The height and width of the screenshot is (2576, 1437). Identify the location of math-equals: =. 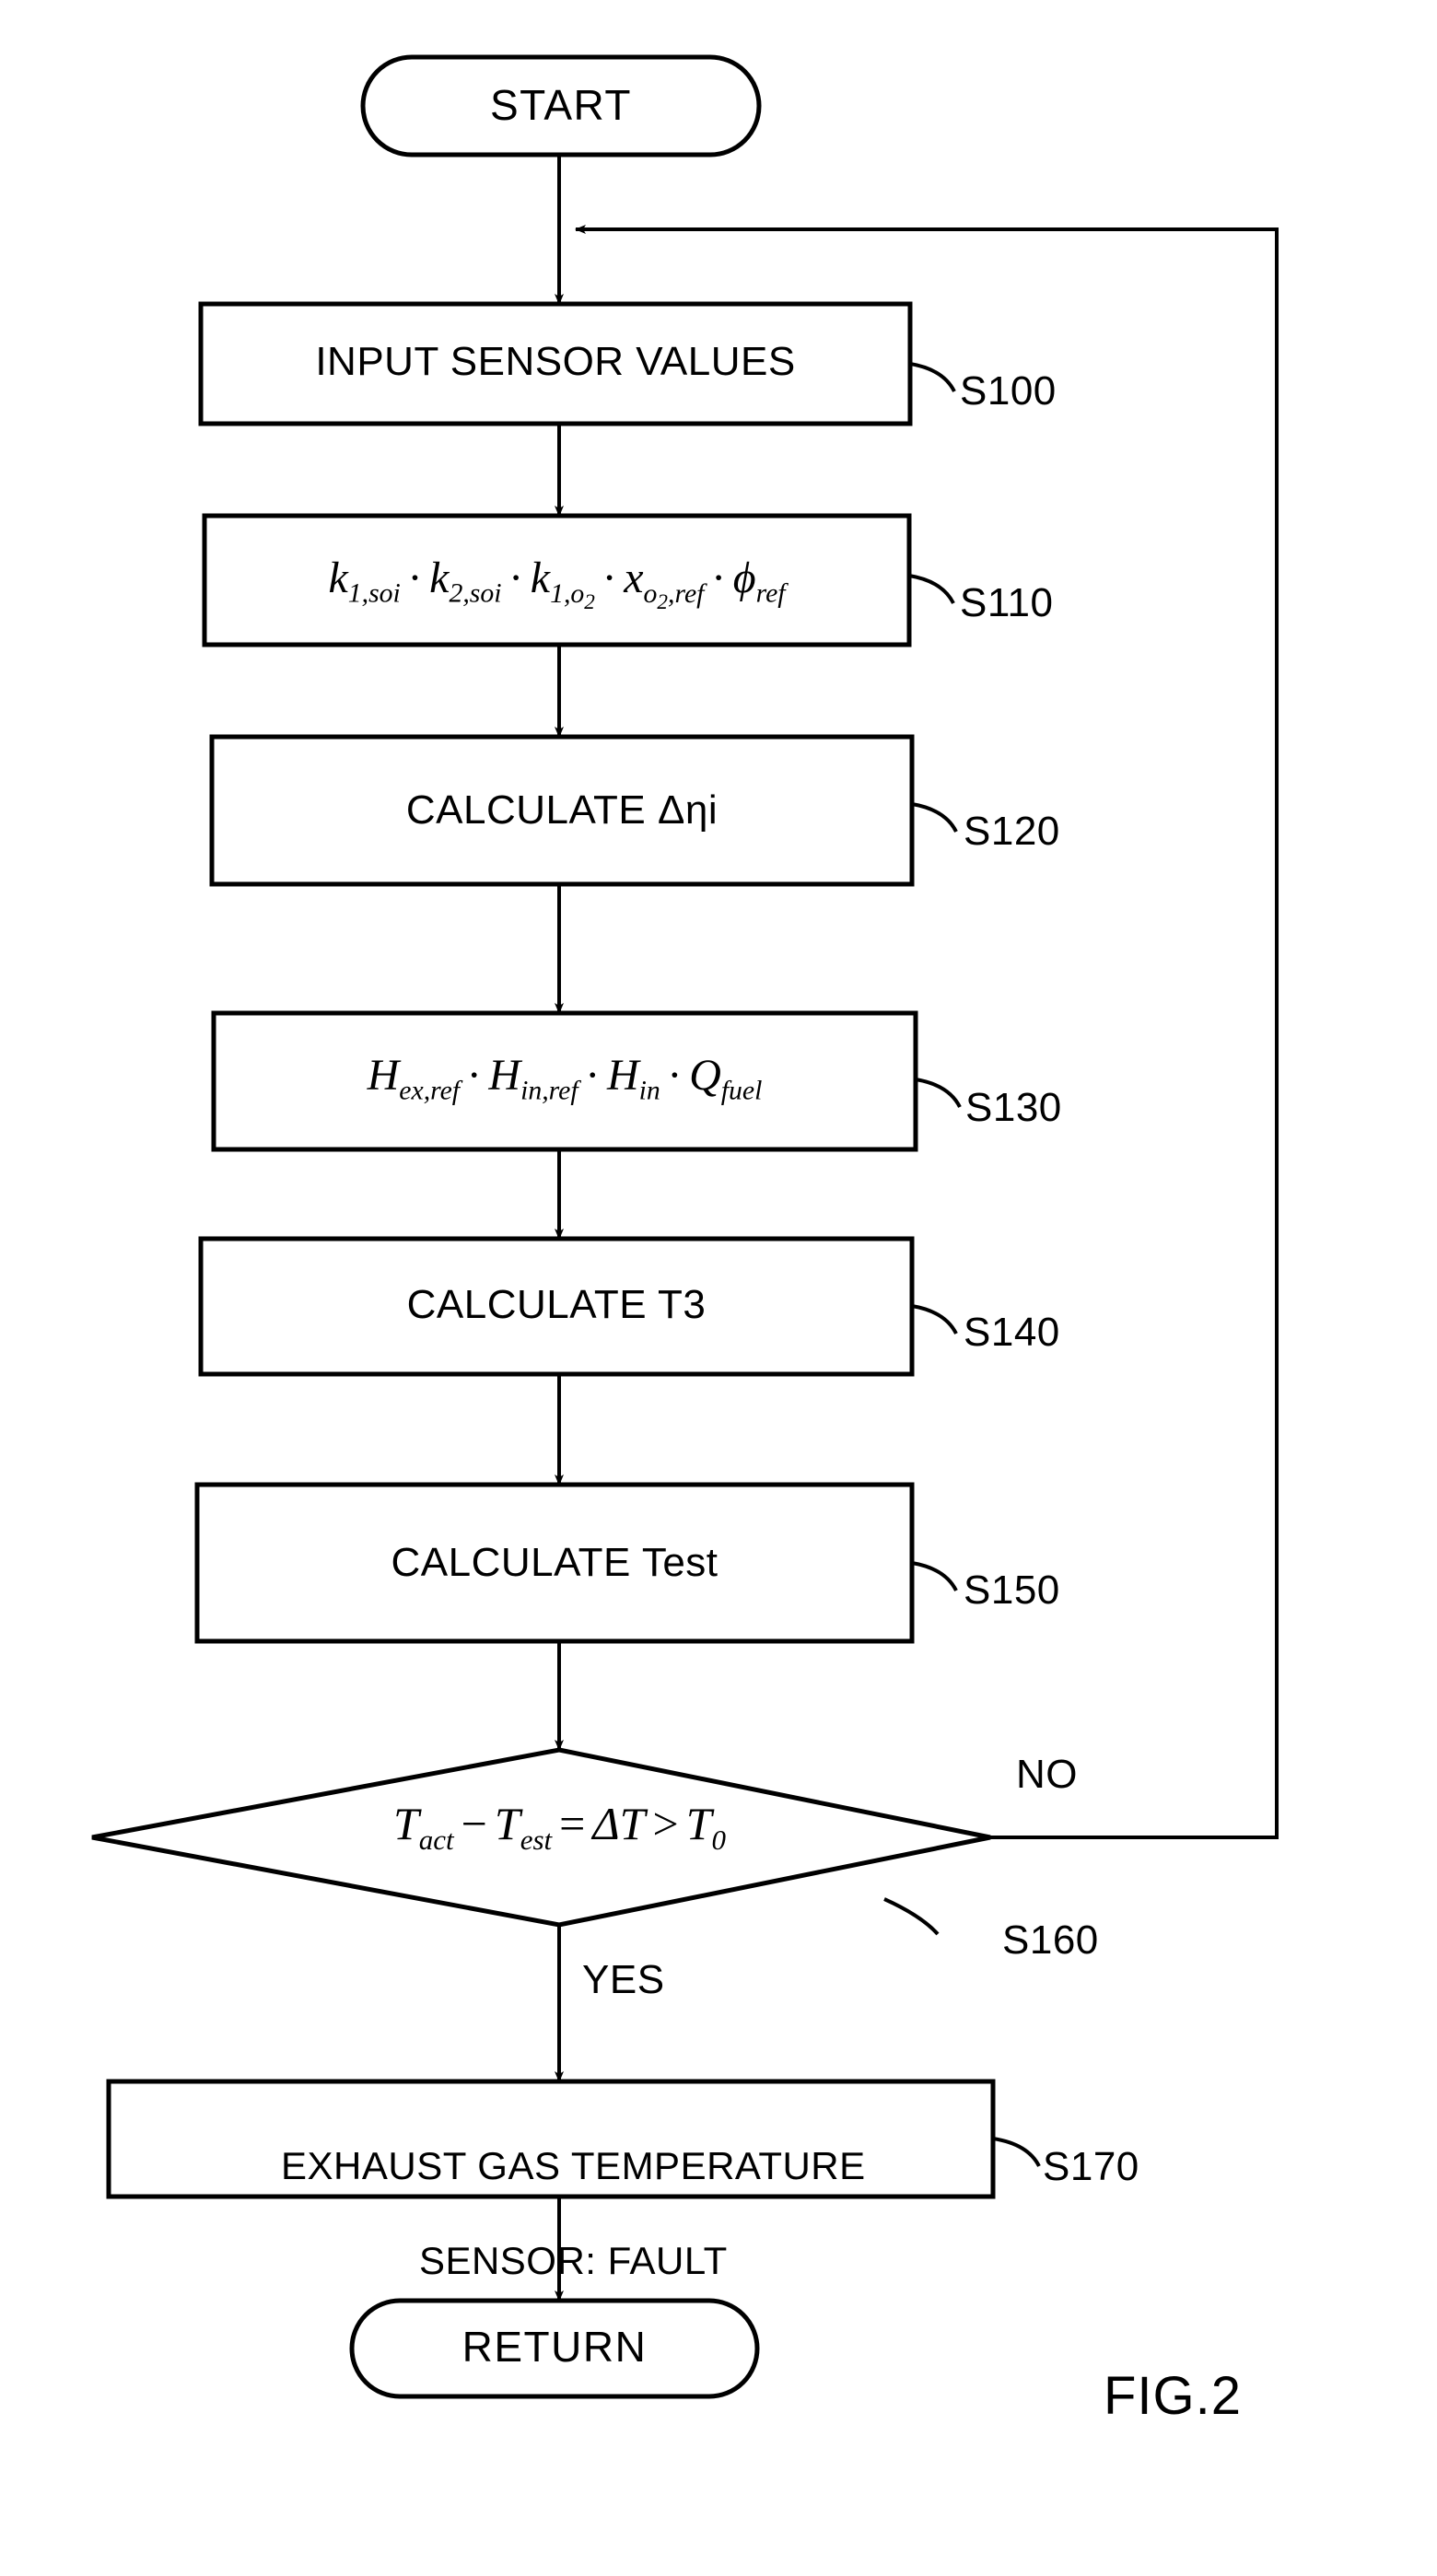
(572, 1823).